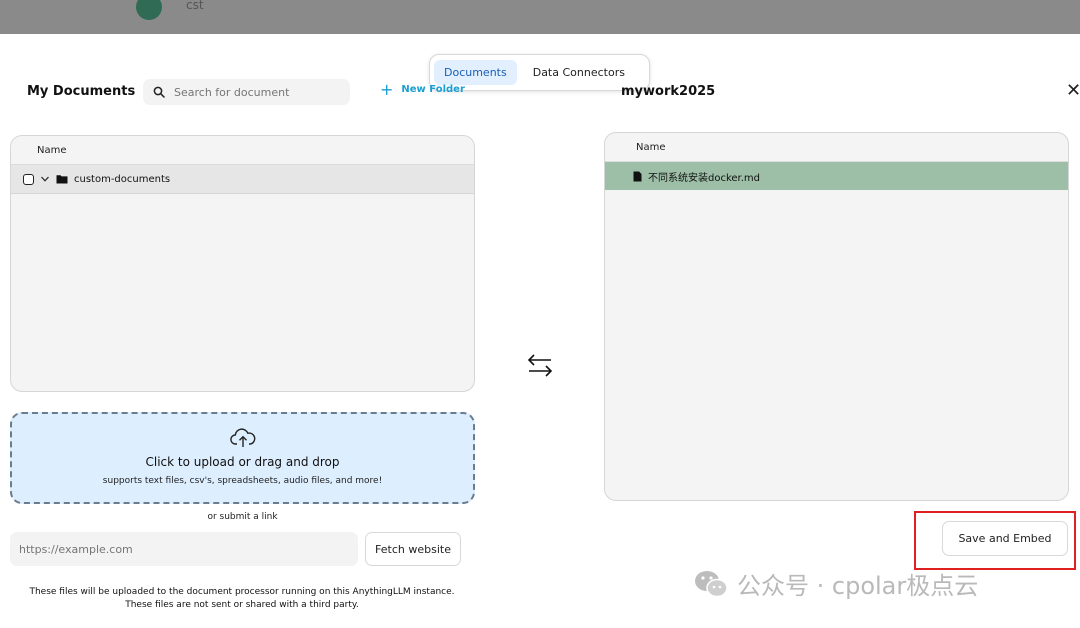 Image resolution: width=1080 pixels, height=628 pixels. I want to click on watermark-text: 公众号 · cpolar极点云, so click(858, 586).